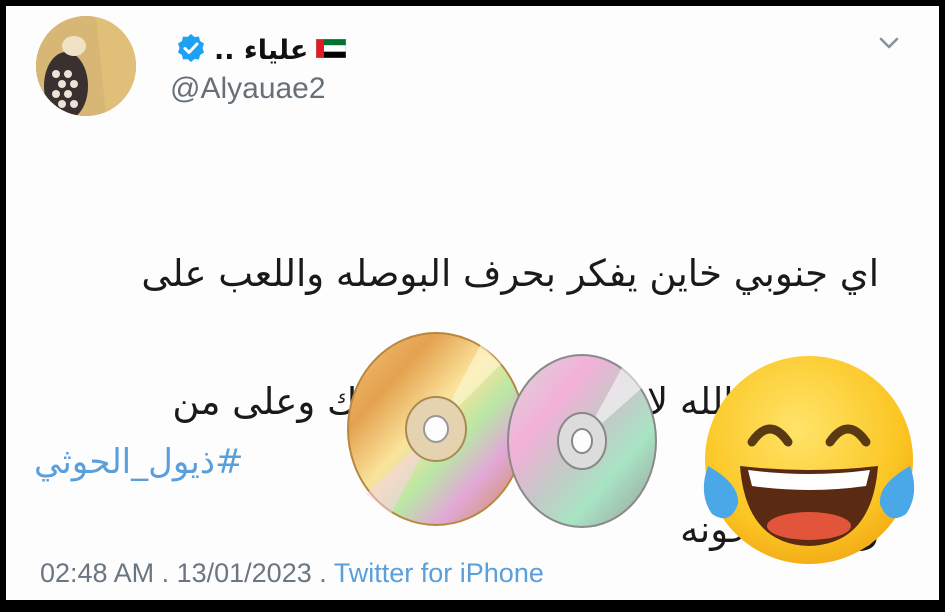  What do you see at coordinates (582, 441) in the screenshot?
I see `compact-disc-icon` at bounding box center [582, 441].